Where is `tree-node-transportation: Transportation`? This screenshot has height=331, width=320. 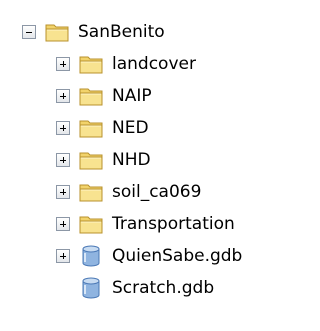 tree-node-transportation: Transportation is located at coordinates (146, 224).